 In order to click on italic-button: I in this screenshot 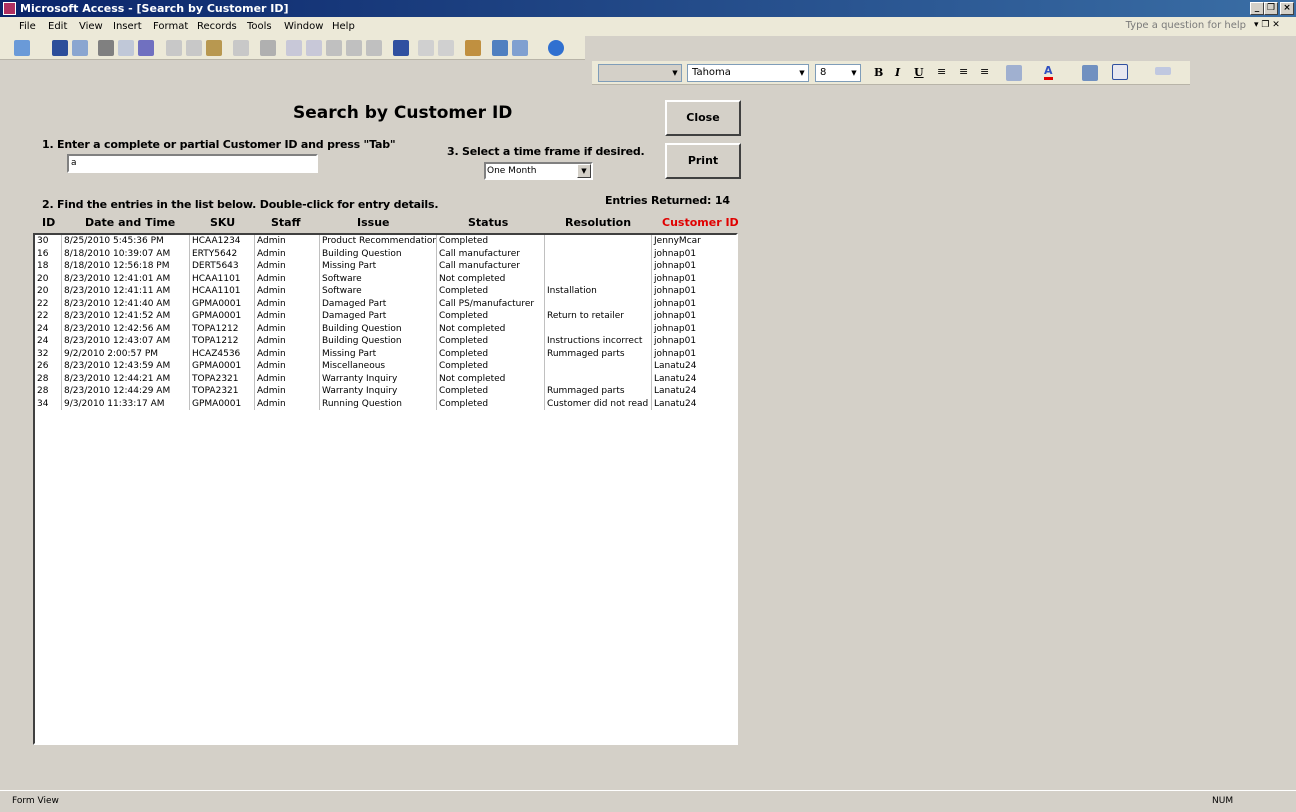, I will do `click(897, 72)`.